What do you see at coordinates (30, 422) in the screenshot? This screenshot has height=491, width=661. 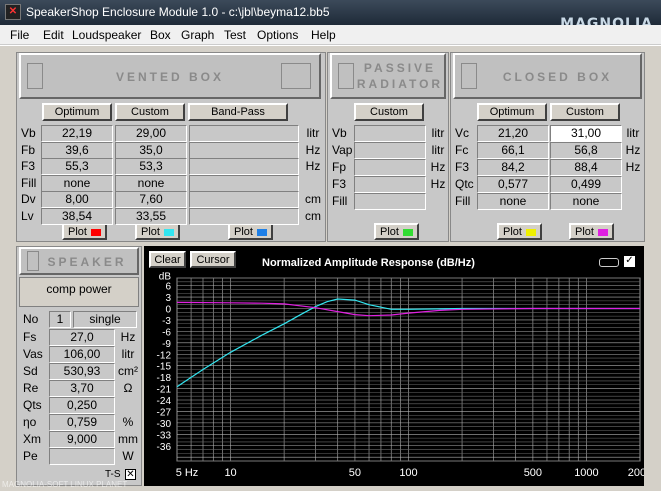 I see `speaker-param-label: ηo` at bounding box center [30, 422].